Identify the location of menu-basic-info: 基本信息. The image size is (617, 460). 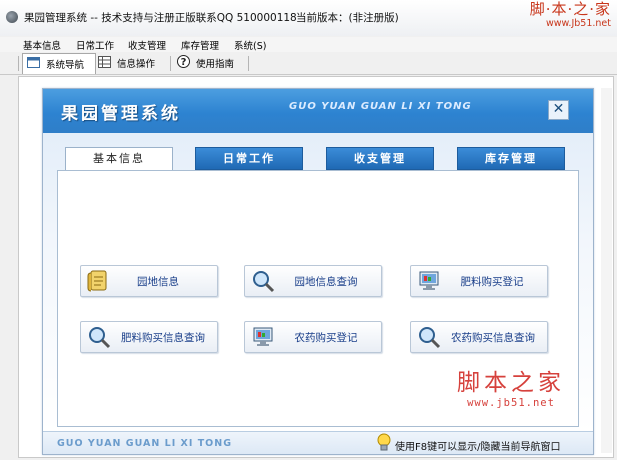
(42, 45).